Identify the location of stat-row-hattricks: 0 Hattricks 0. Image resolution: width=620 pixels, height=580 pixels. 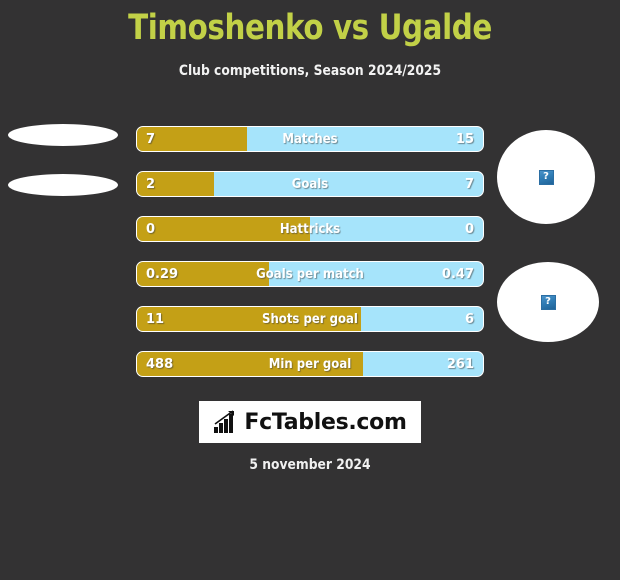
(310, 229).